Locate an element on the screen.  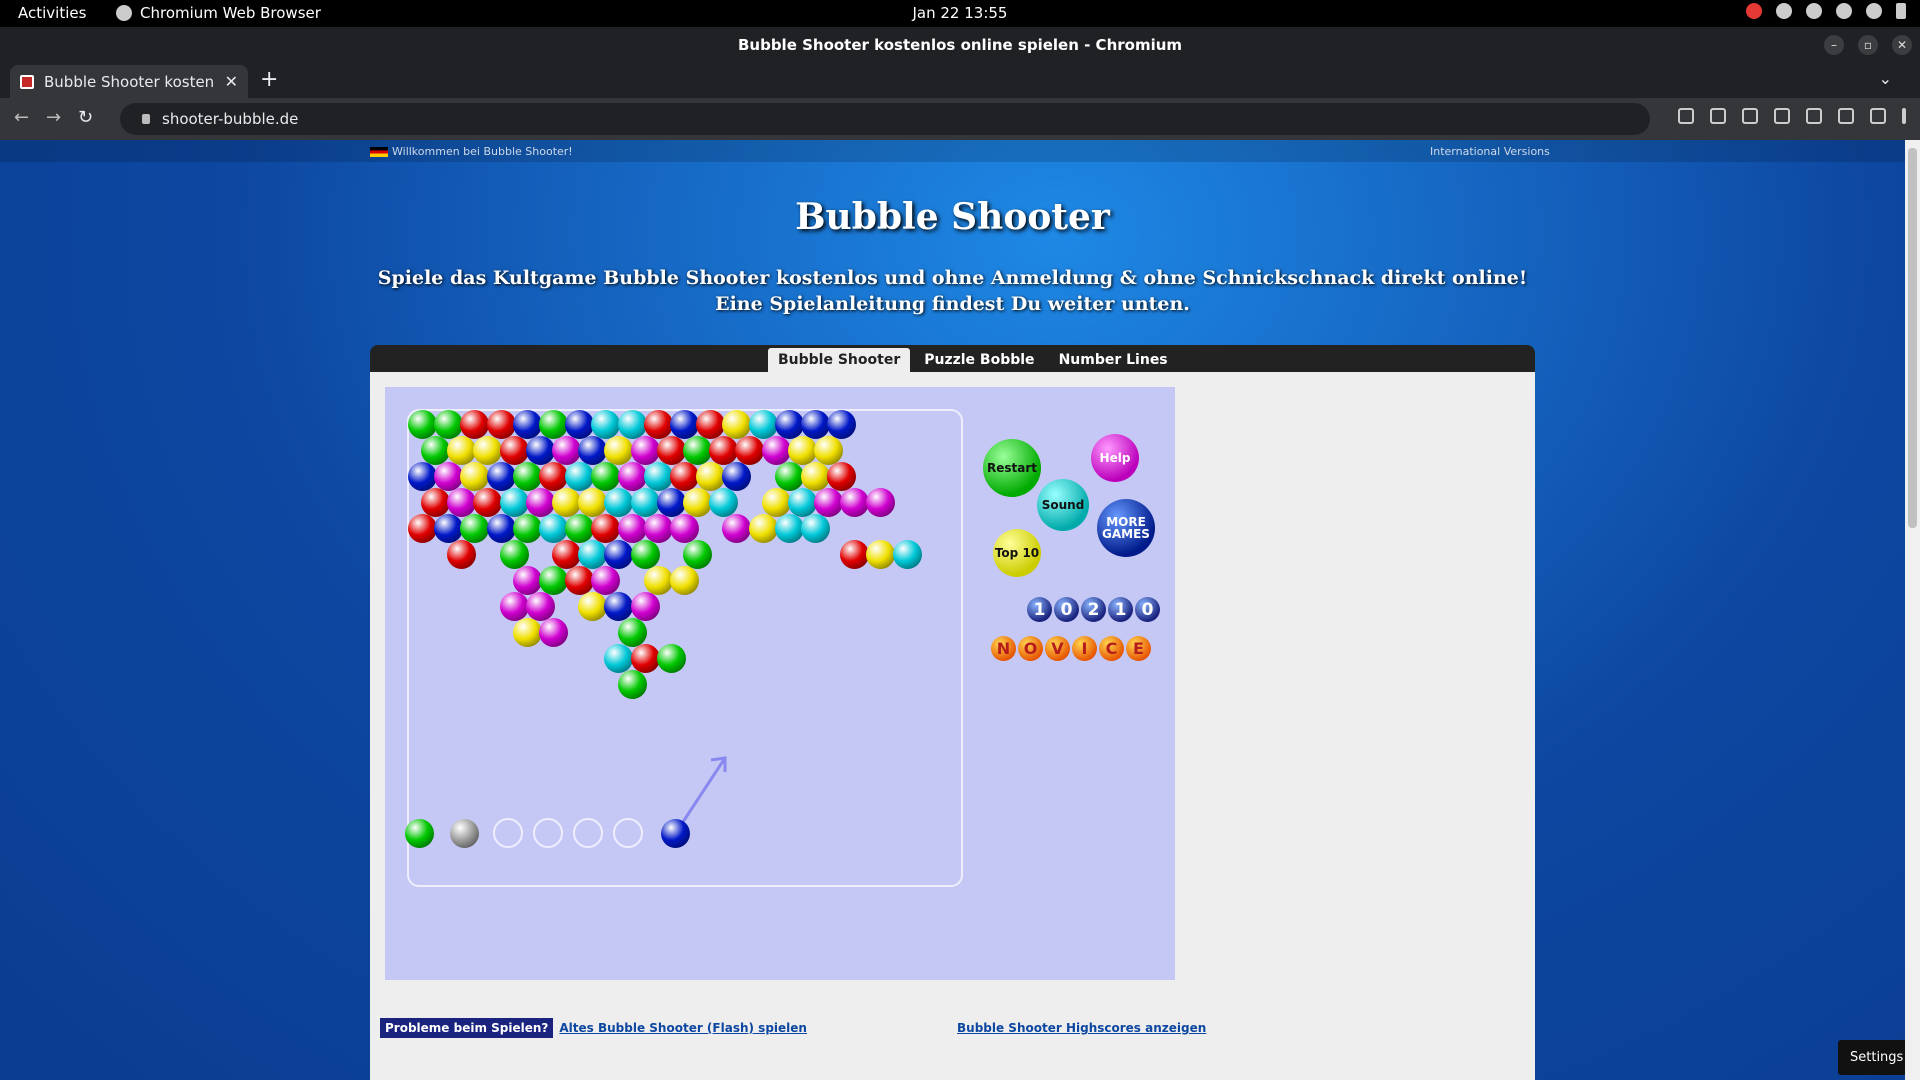
restart-button: Restart is located at coordinates (1012, 468).